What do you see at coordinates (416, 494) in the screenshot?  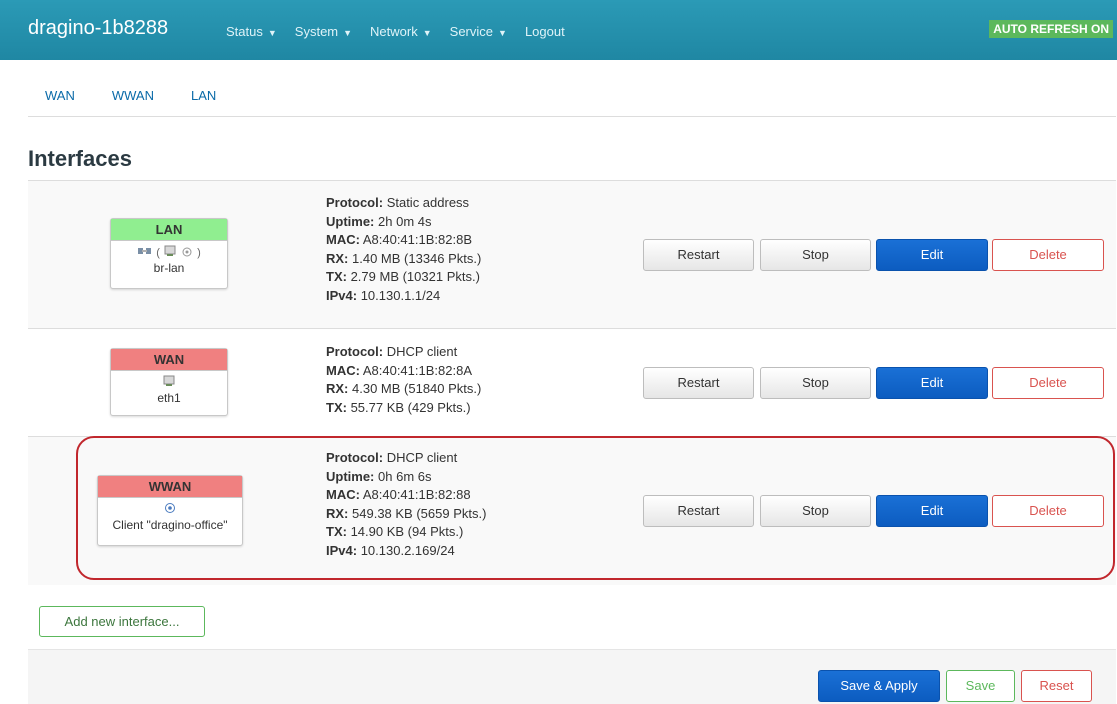 I see `detail-value: A8:40:41:1B:82:88` at bounding box center [416, 494].